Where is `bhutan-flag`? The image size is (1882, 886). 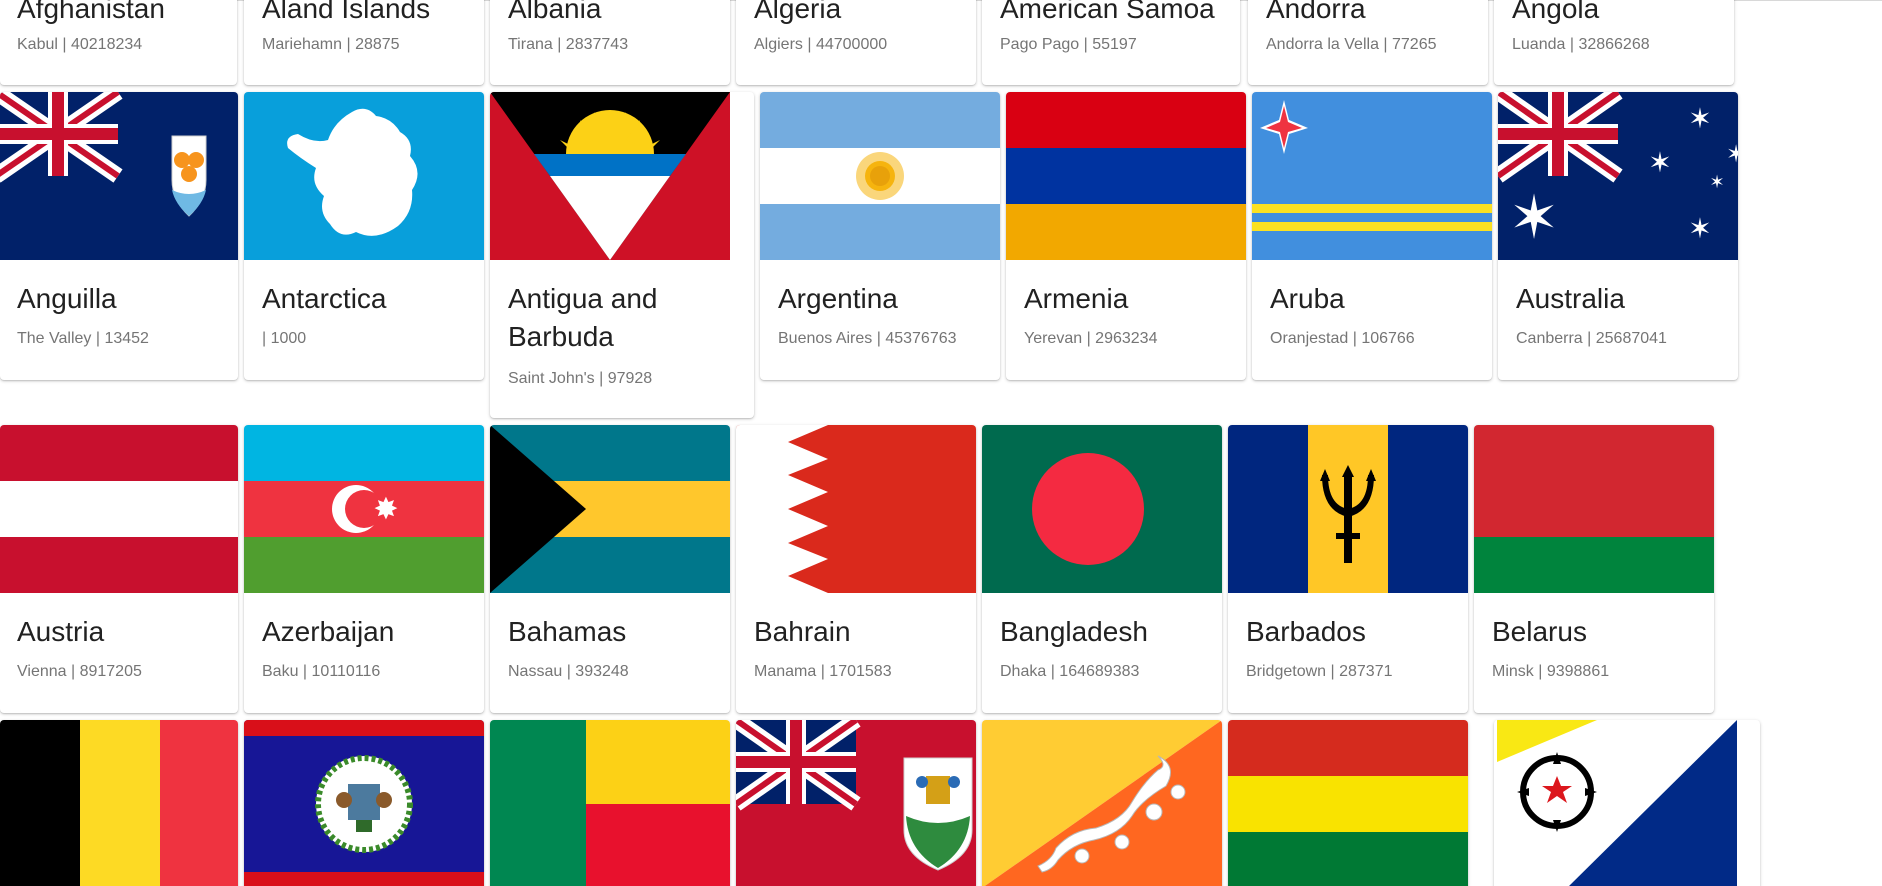 bhutan-flag is located at coordinates (1102, 803).